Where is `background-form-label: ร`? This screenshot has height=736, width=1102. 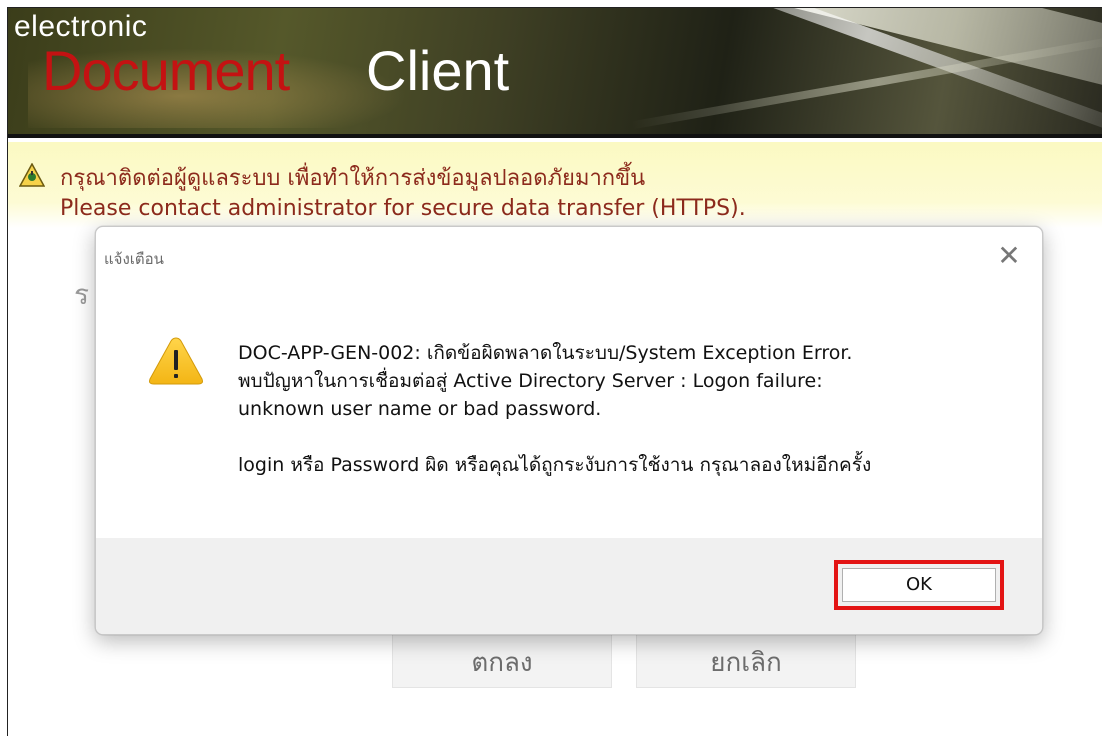
background-form-label: ร is located at coordinates (82, 294).